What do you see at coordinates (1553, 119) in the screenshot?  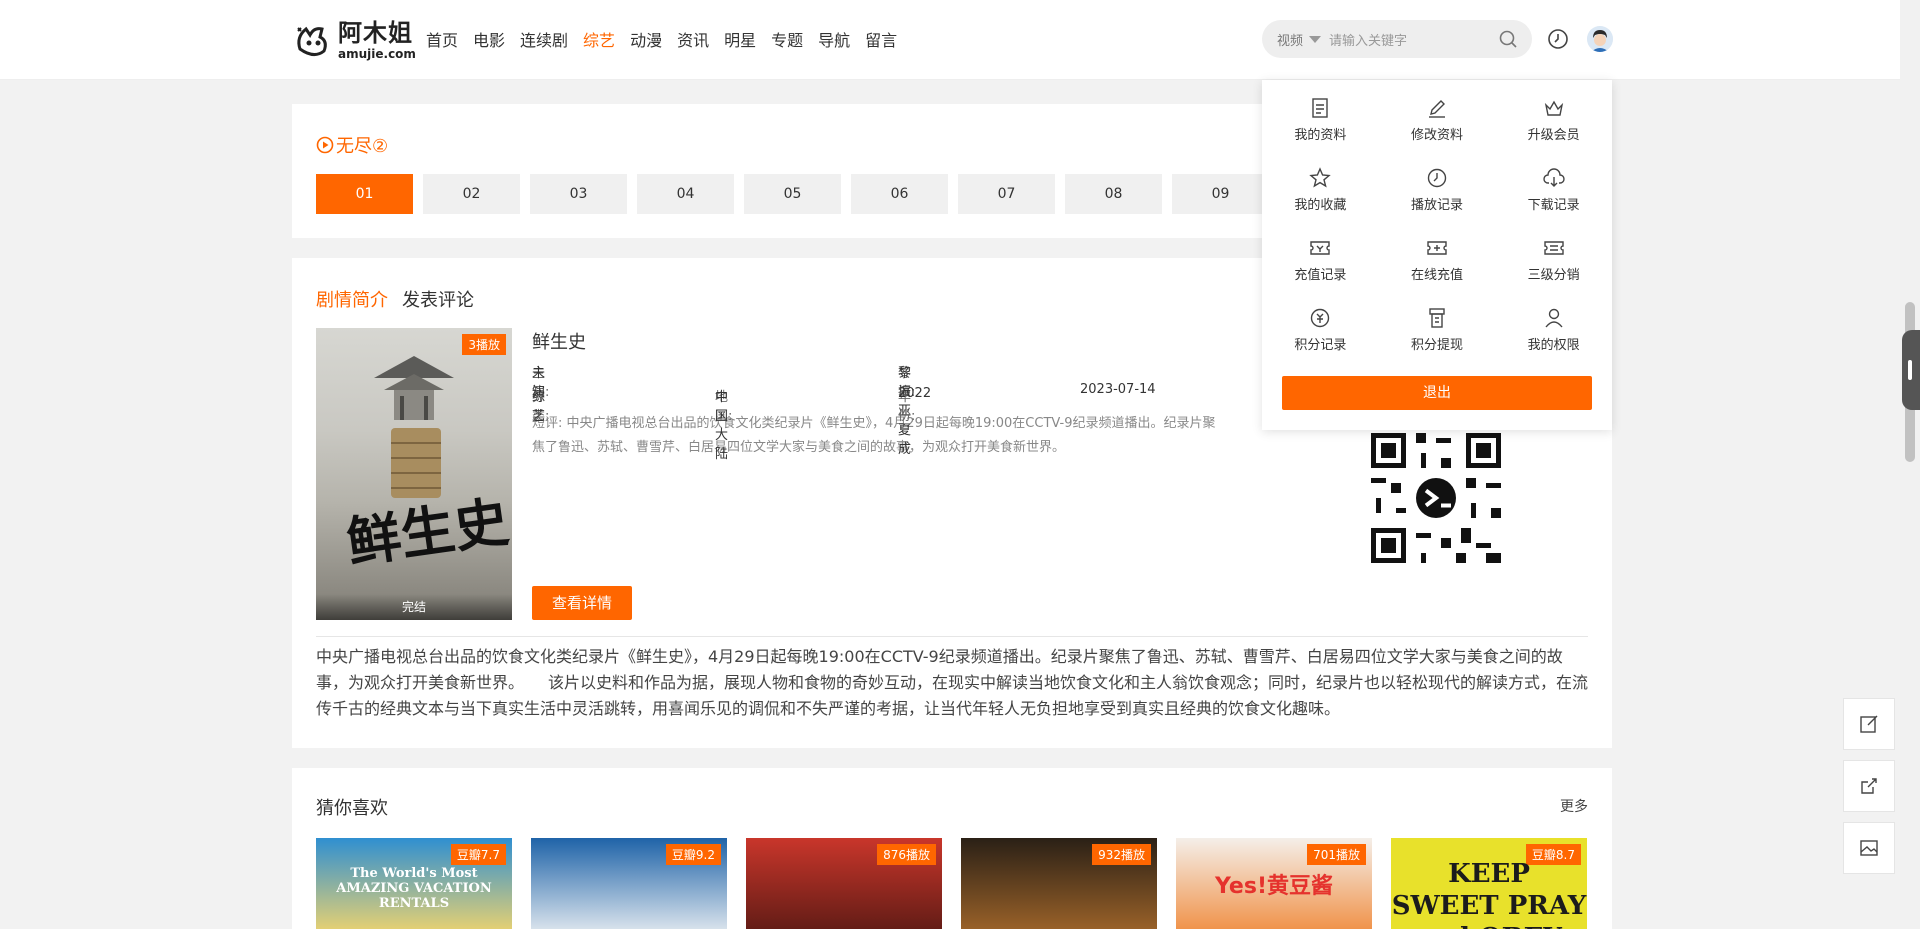 I see `user-menu-item: 升级会员` at bounding box center [1553, 119].